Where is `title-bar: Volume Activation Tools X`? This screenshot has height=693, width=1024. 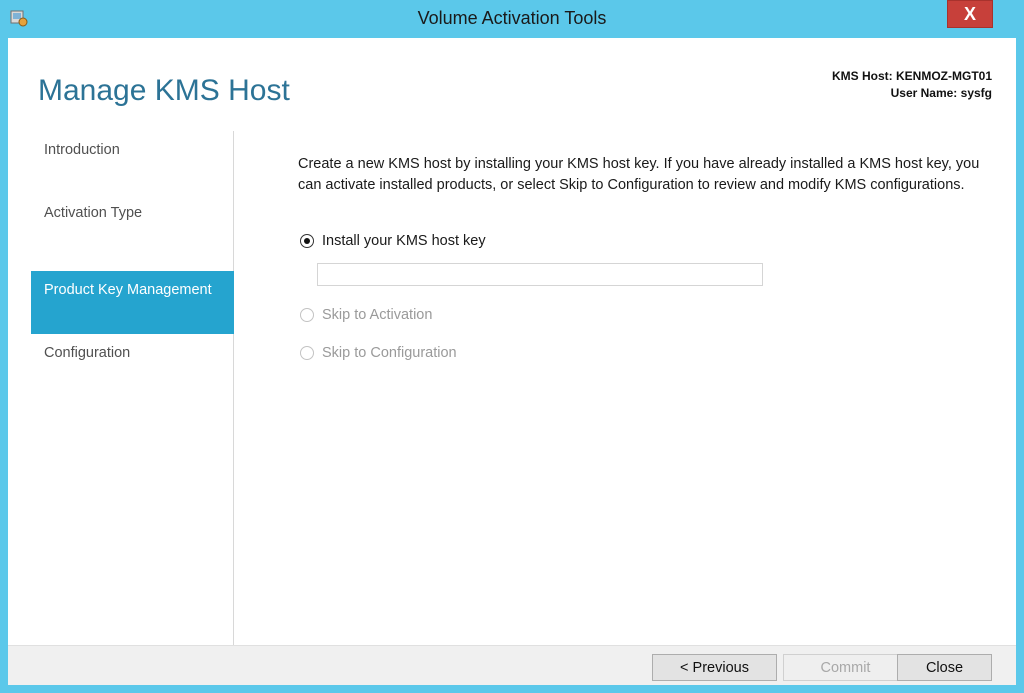 title-bar: Volume Activation Tools X is located at coordinates (512, 19).